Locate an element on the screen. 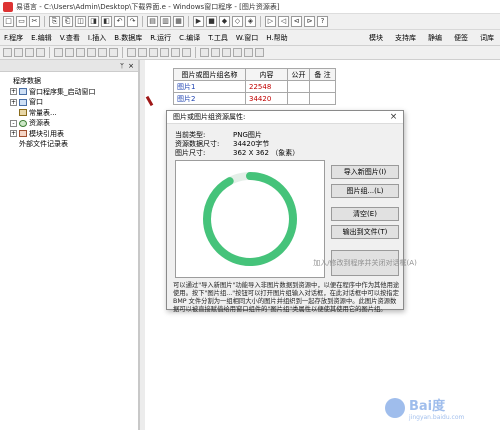 Image resolution: width=500 pixels, height=430 pixels. menu-item: B.数据库 is located at coordinates (128, 38).